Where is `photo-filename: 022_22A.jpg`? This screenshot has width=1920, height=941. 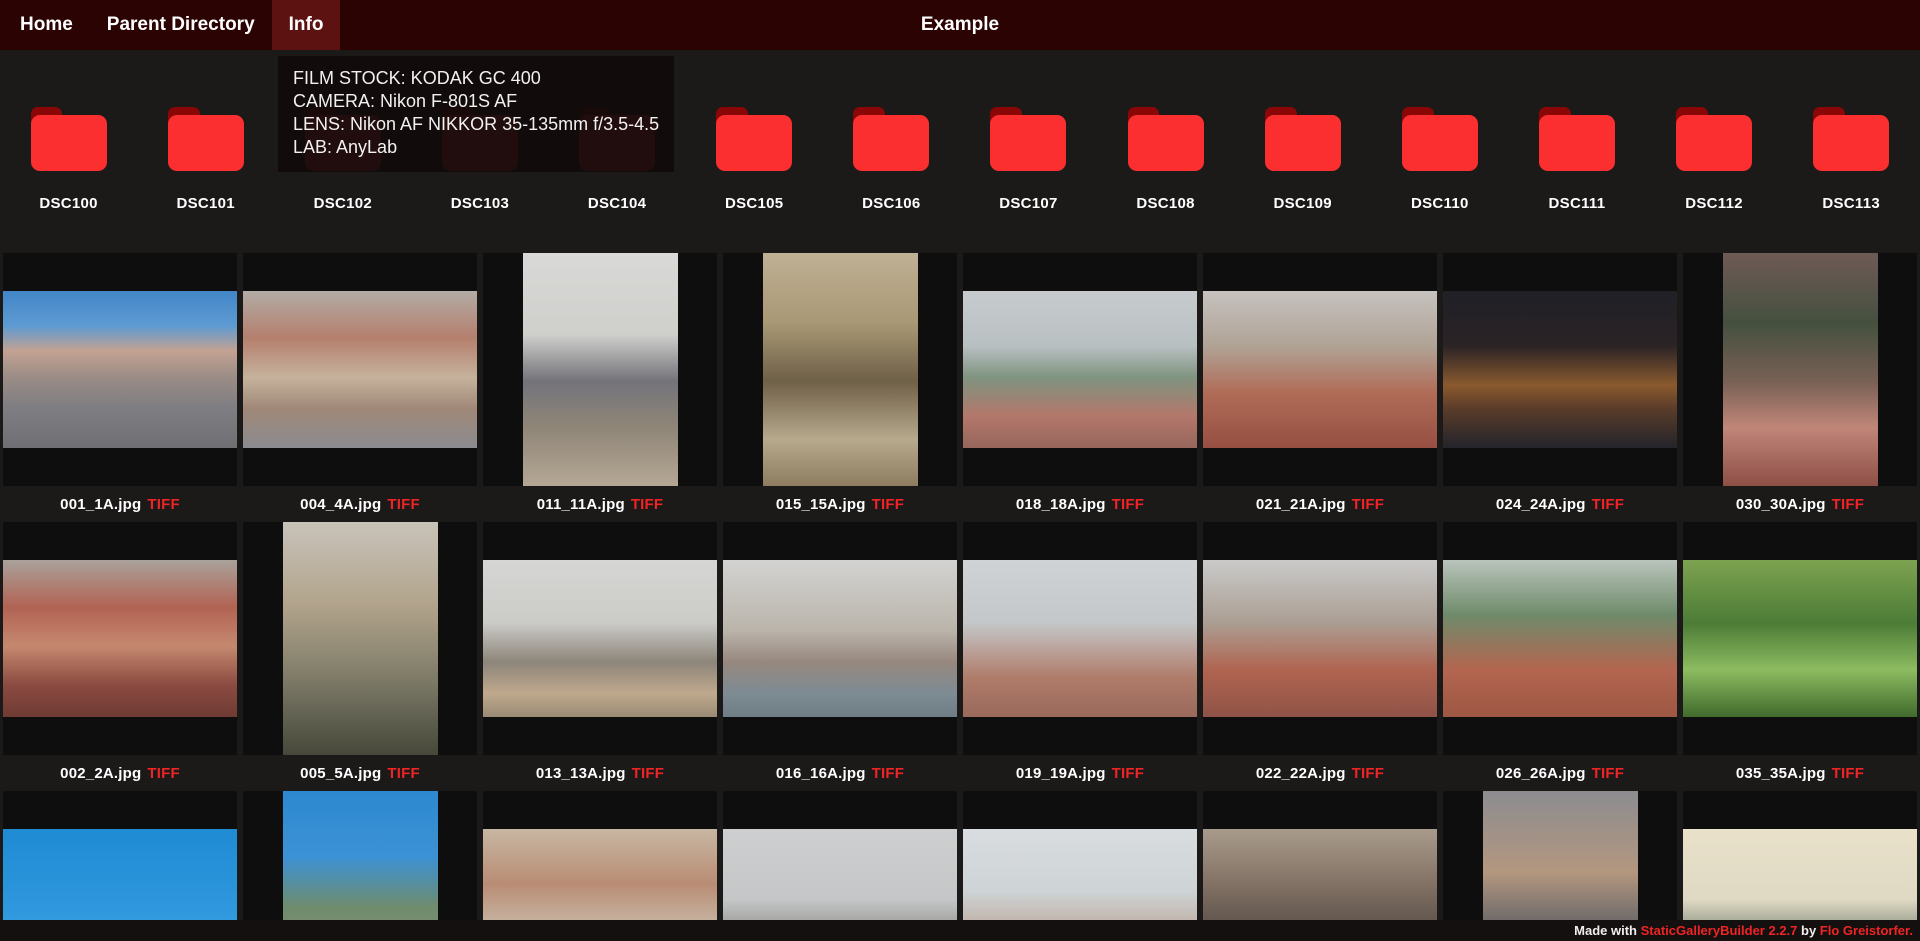
photo-filename: 022_22A.jpg is located at coordinates (1300, 773).